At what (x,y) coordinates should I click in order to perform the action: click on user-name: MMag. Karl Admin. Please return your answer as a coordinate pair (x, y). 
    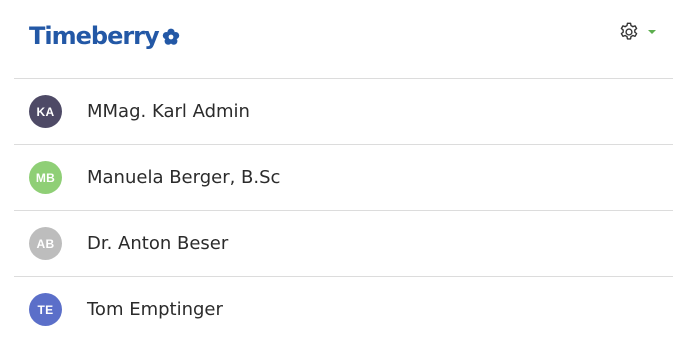
    Looking at the image, I should click on (168, 111).